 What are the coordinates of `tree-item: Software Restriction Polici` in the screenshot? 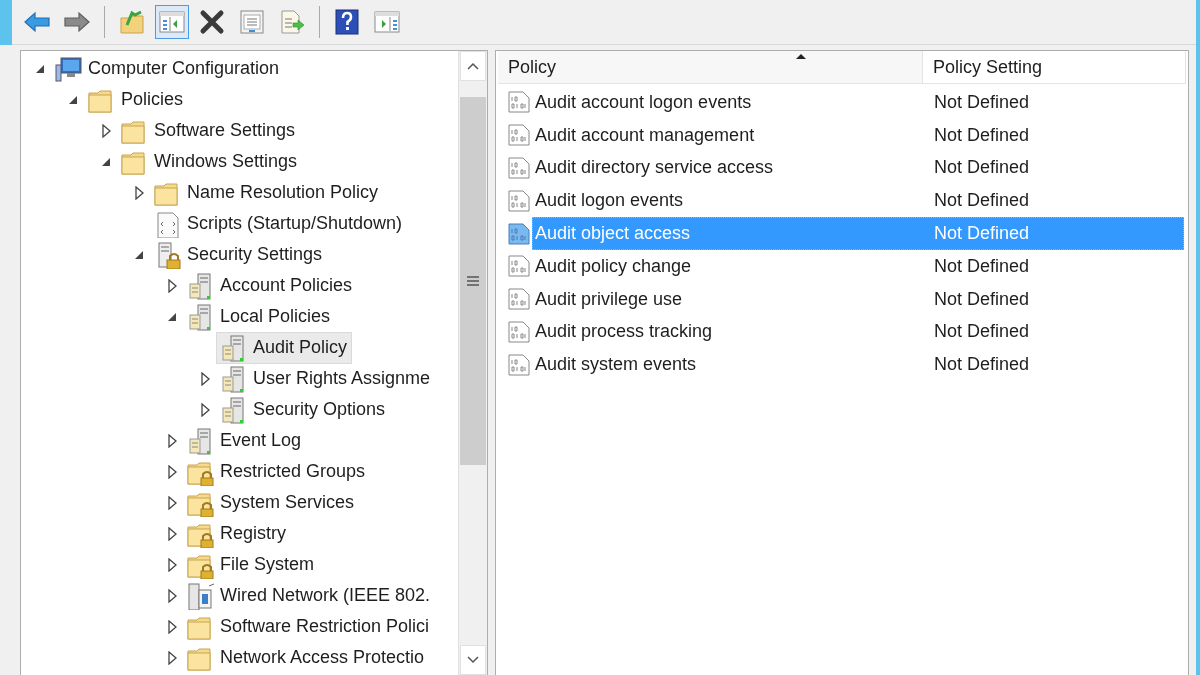 It's located at (325, 626).